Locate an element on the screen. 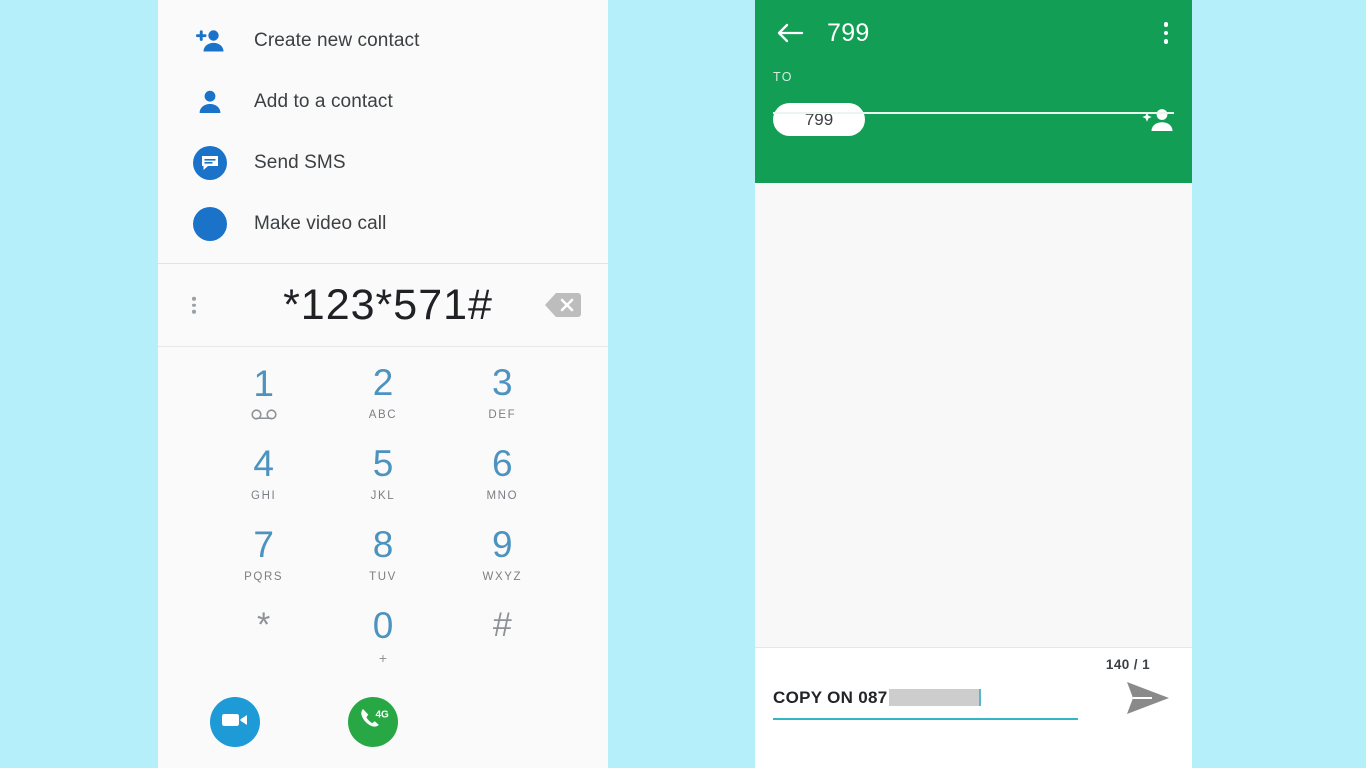 This screenshot has height=768, width=1366. key-sublabel: PQRS is located at coordinates (264, 576).